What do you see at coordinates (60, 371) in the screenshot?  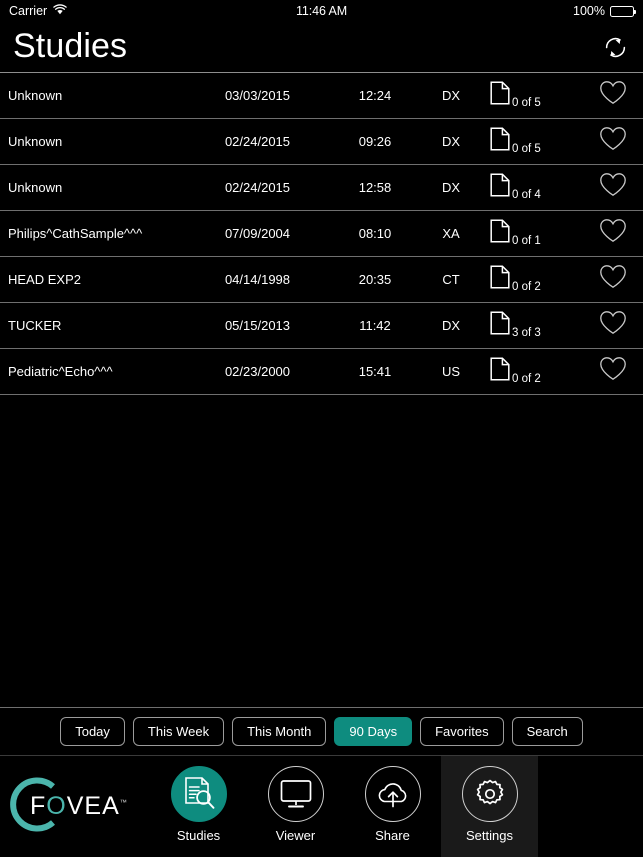 I see `study-name: Pediatric^Echo^^^` at bounding box center [60, 371].